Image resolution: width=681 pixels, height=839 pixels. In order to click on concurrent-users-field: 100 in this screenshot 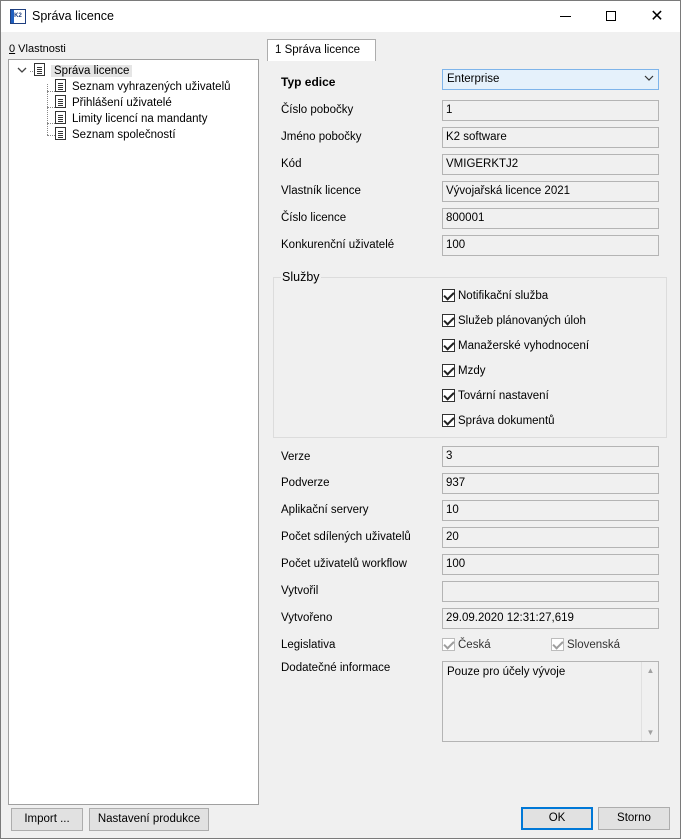, I will do `click(550, 245)`.